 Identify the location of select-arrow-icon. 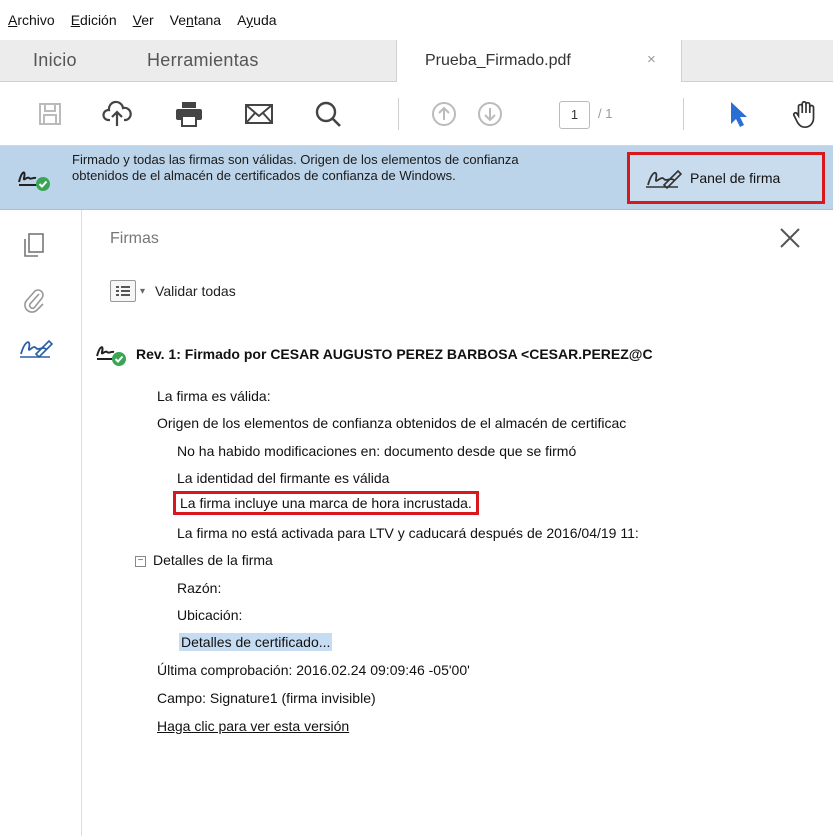
(738, 114).